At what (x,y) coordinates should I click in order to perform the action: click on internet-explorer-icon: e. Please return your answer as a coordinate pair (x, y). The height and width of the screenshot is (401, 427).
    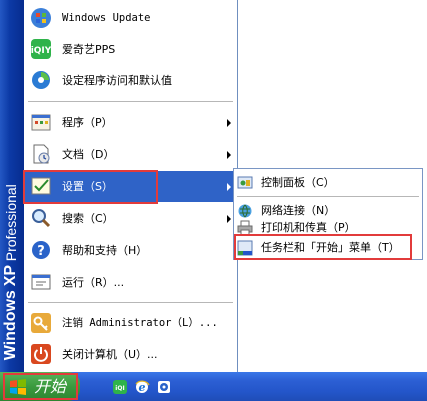
    Looking at the image, I should click on (142, 387).